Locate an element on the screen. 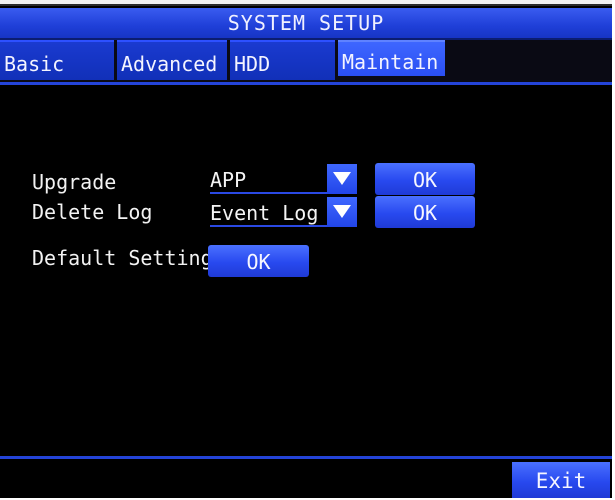  delete-log-select: Event Log is located at coordinates (283, 212).